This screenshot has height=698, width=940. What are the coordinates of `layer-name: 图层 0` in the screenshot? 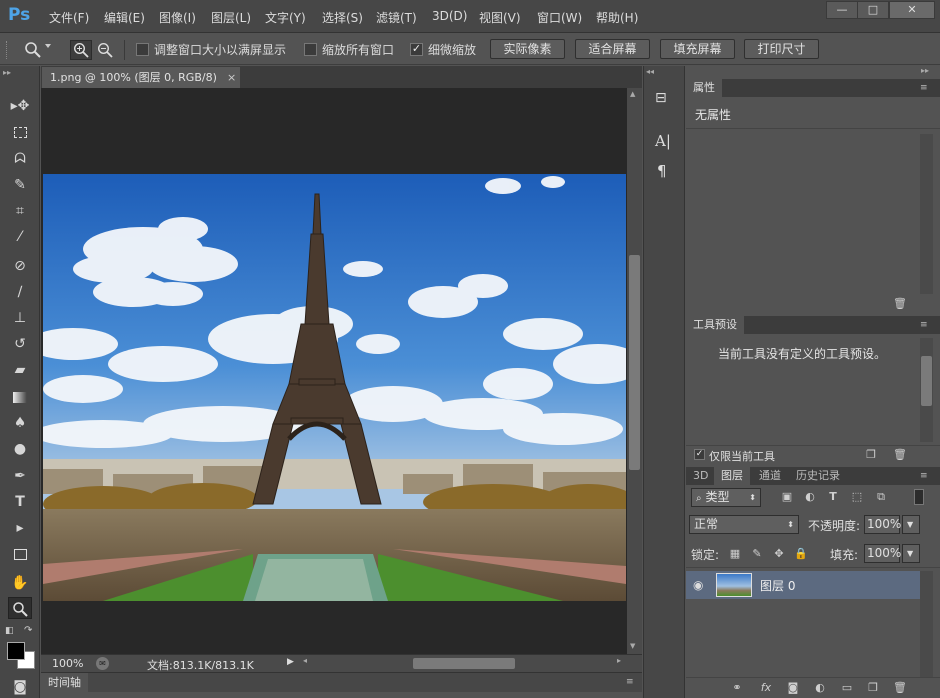 It's located at (777, 585).